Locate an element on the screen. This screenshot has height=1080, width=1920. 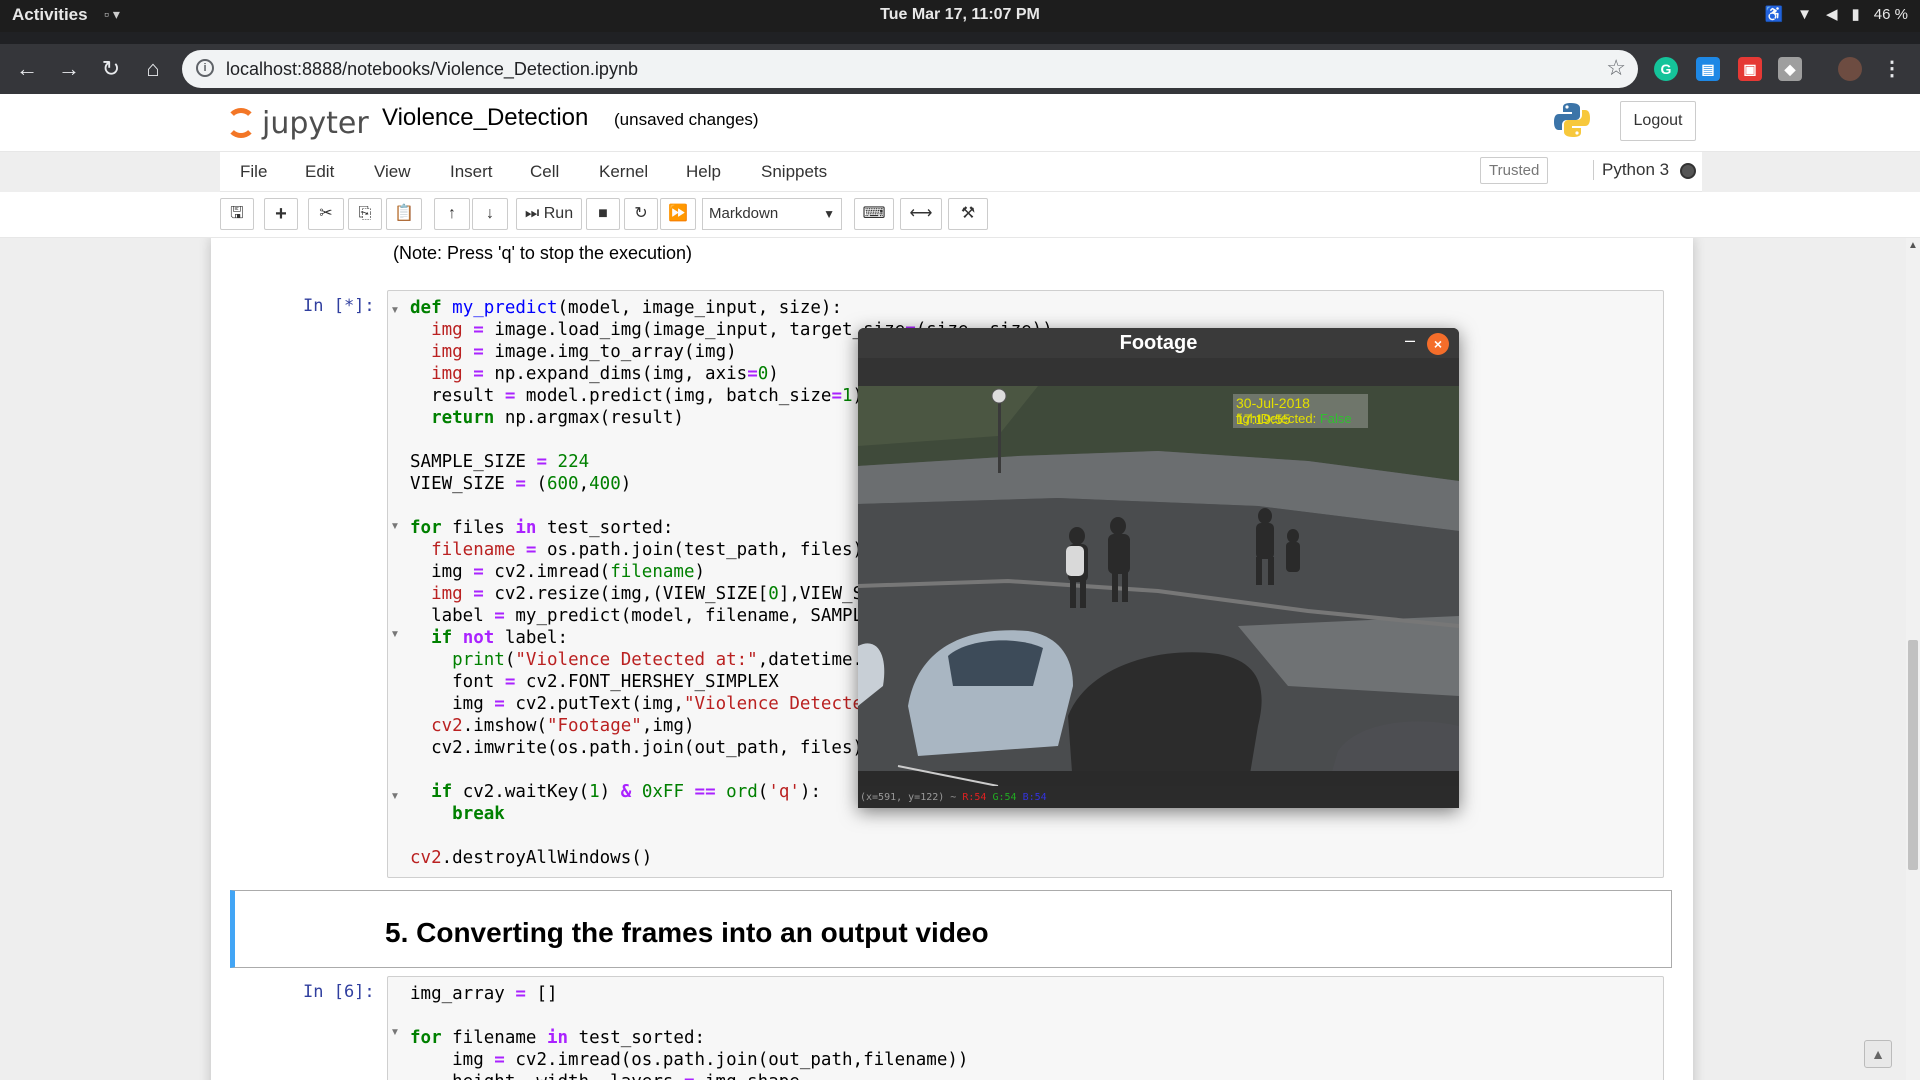
logout-button: Logout is located at coordinates (1658, 121).